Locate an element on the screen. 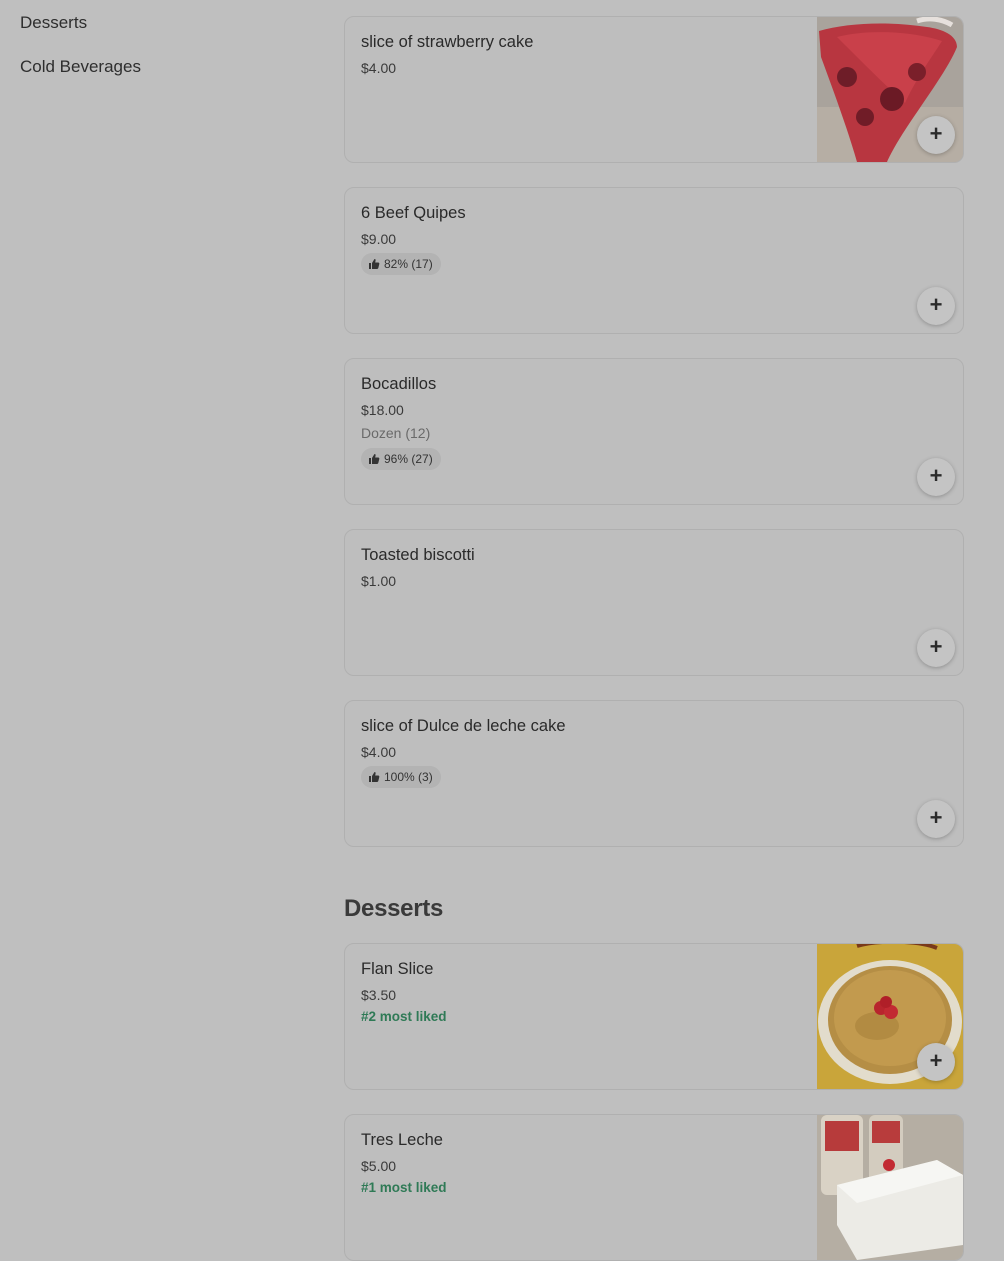  rating-badge: 100% (3) is located at coordinates (401, 777).